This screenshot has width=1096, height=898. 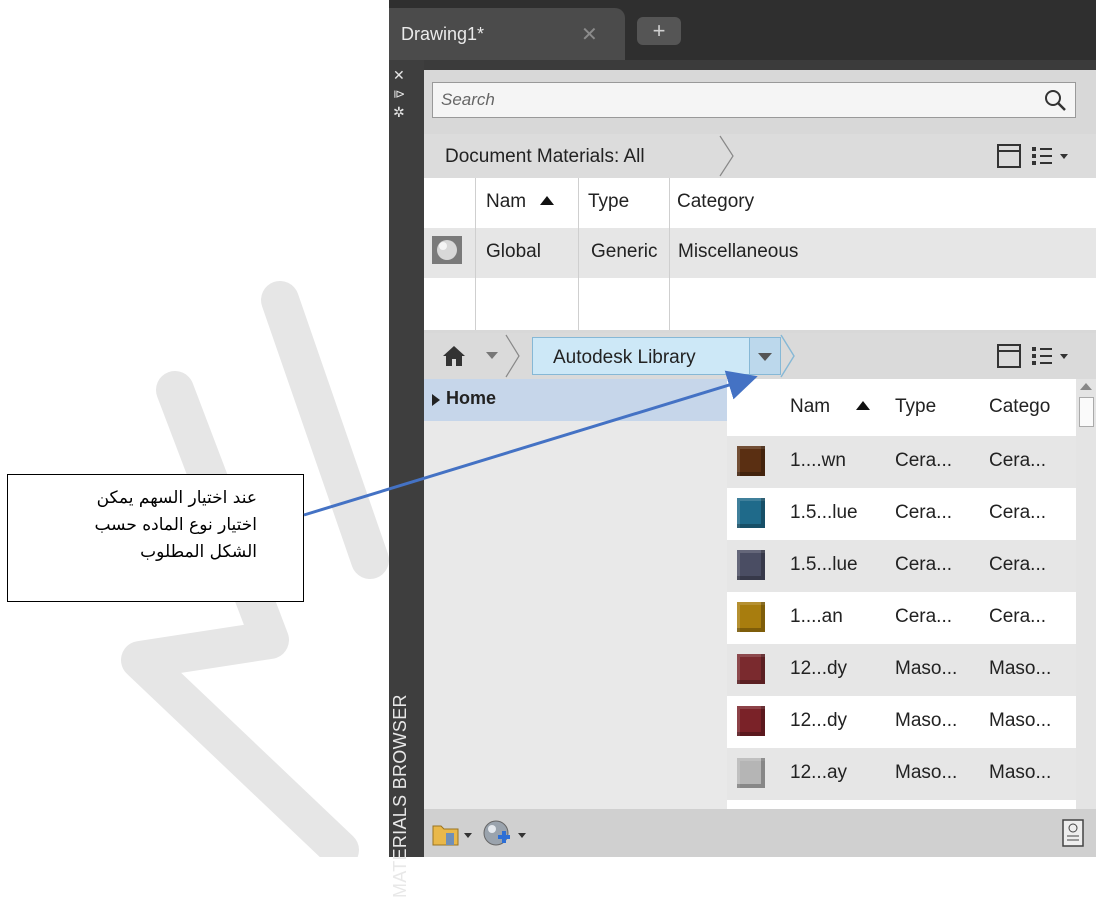 What do you see at coordinates (447, 250) in the screenshot?
I see `material-sphere-icon` at bounding box center [447, 250].